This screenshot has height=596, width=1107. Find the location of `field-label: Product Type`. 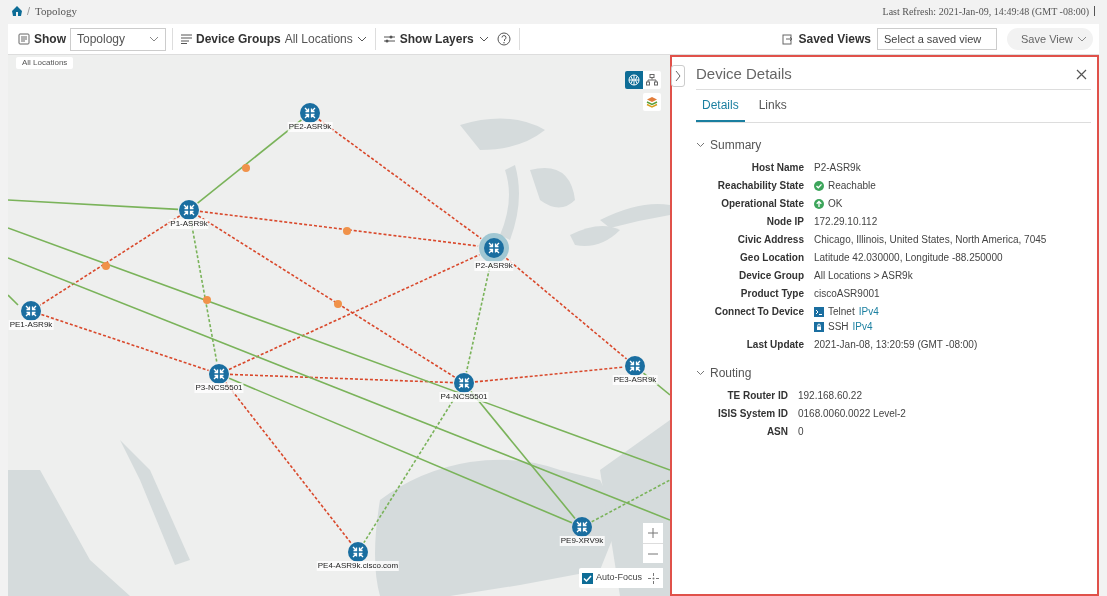

field-label: Product Type is located at coordinates (771, 294).